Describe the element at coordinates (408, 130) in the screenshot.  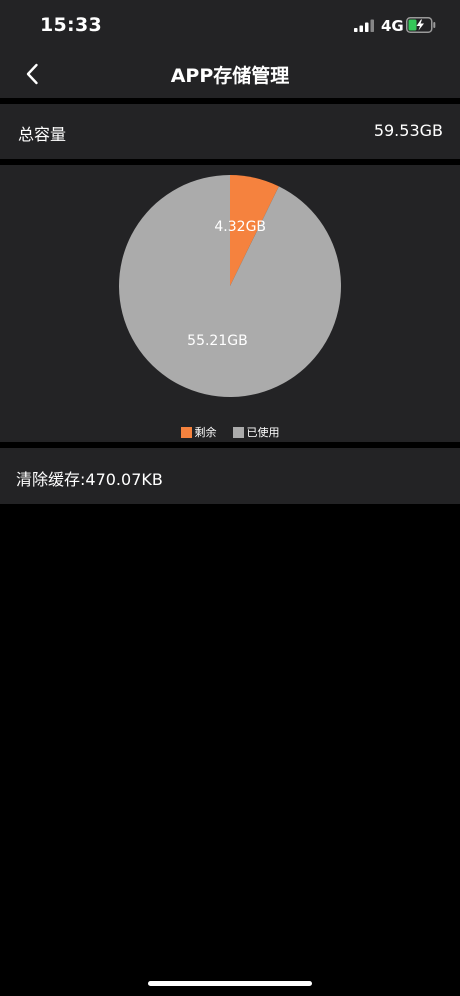
I see `total-capacity-value: 59.53GB` at that location.